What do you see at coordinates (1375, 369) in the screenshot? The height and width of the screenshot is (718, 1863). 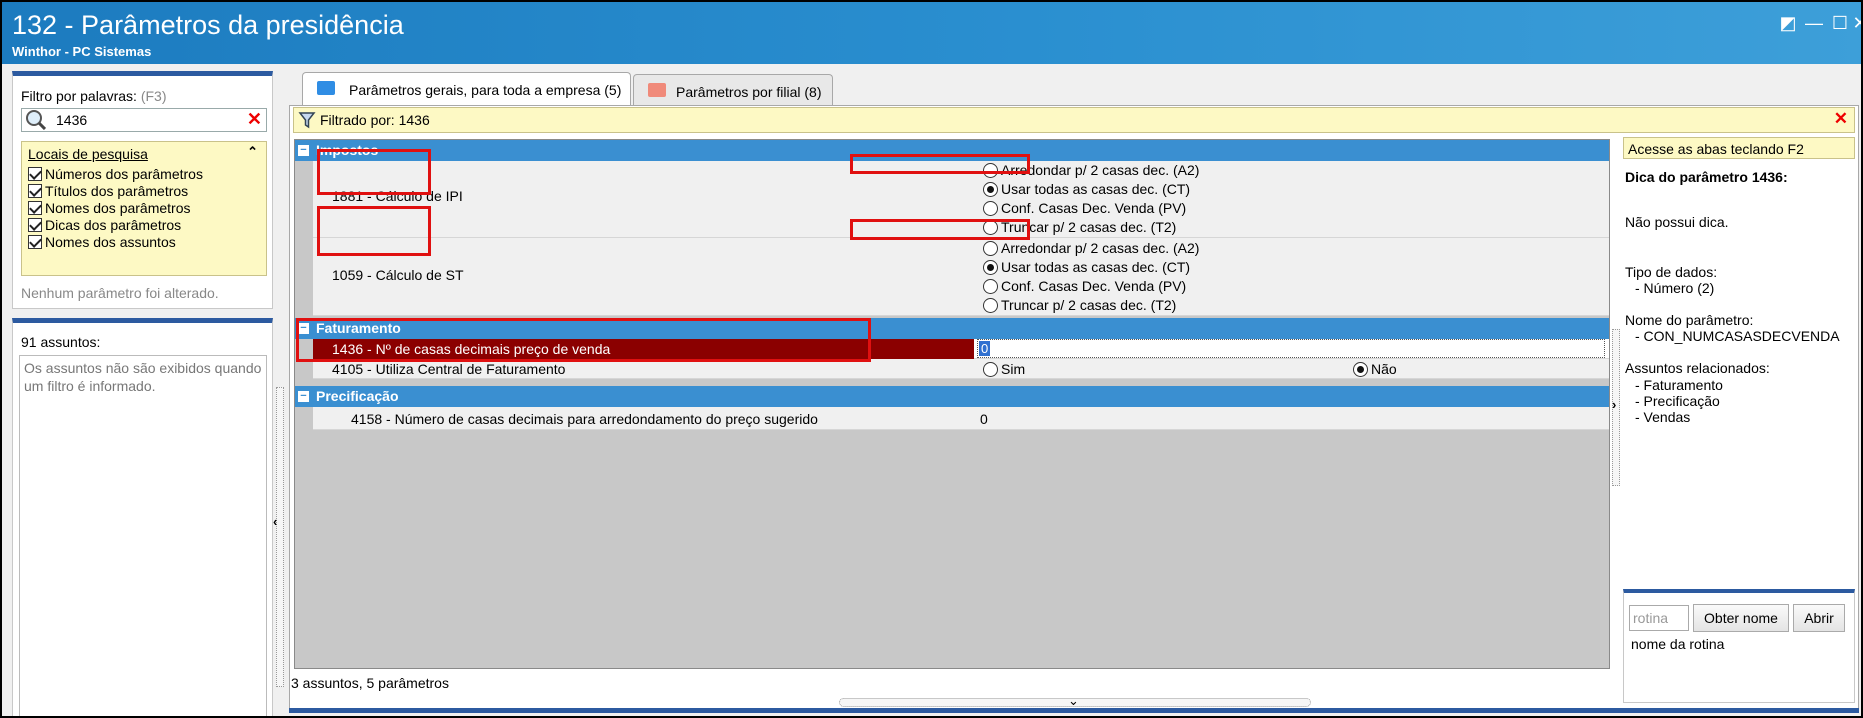 I see `radio-option-nao: Não` at bounding box center [1375, 369].